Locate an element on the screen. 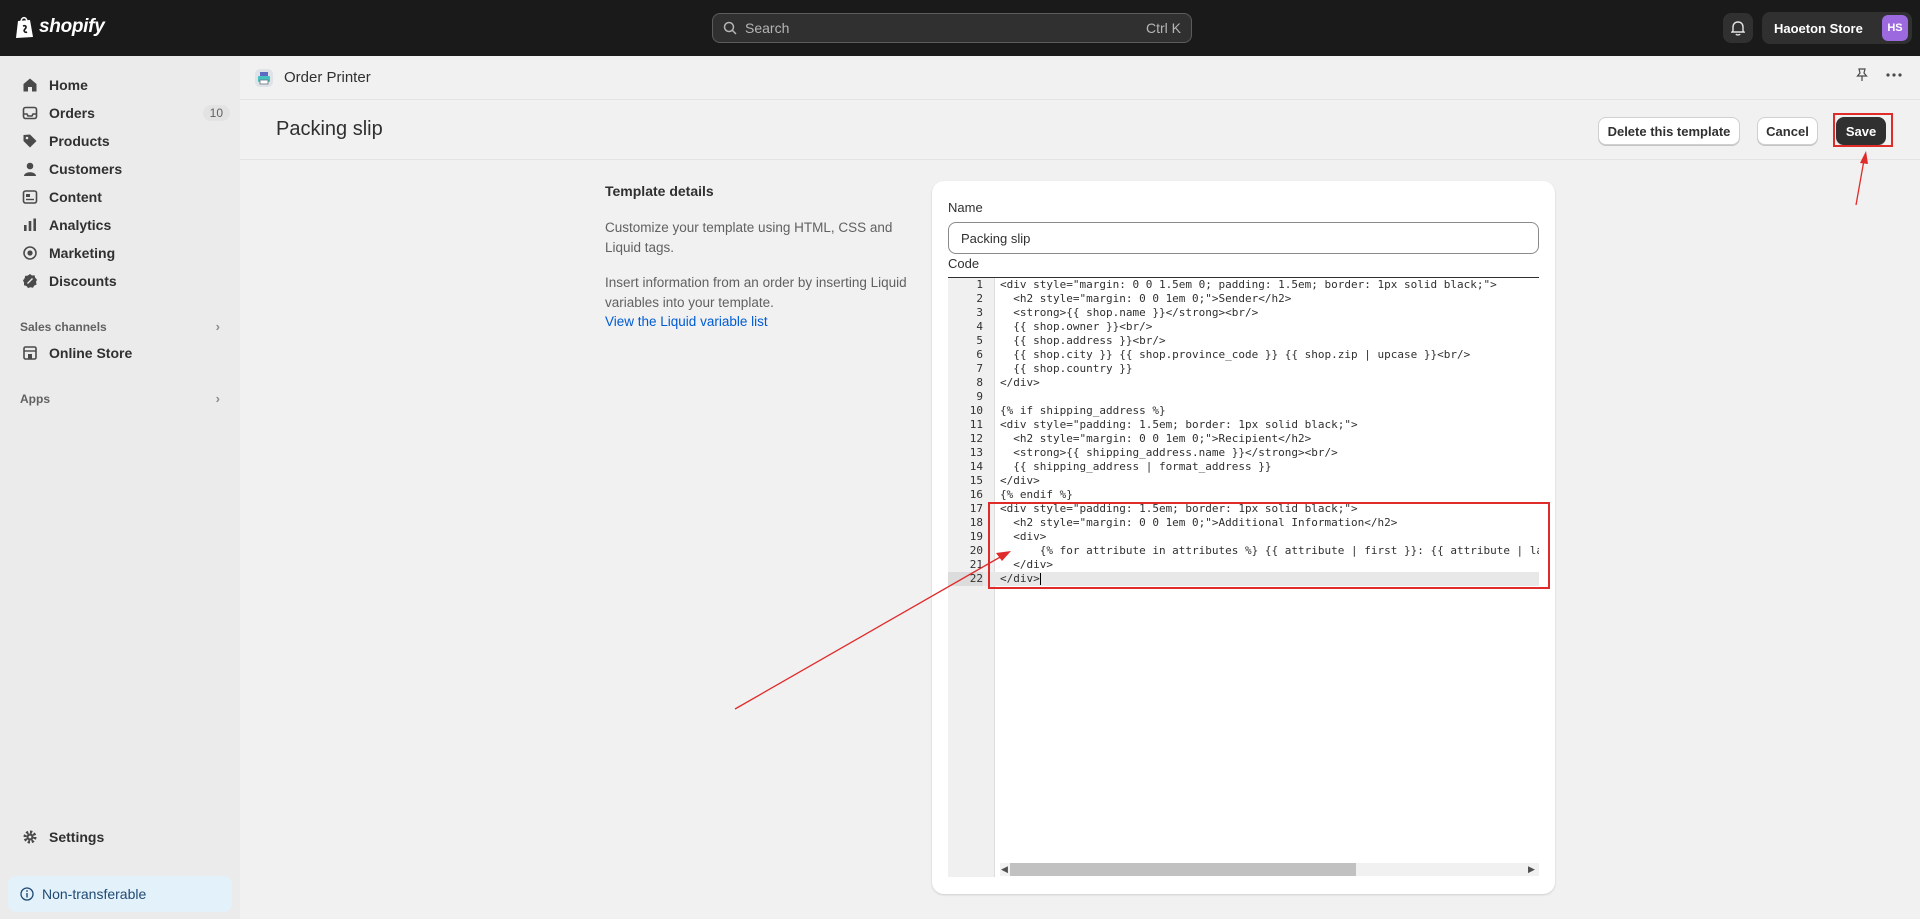  cancel-button: Cancel is located at coordinates (1787, 131).